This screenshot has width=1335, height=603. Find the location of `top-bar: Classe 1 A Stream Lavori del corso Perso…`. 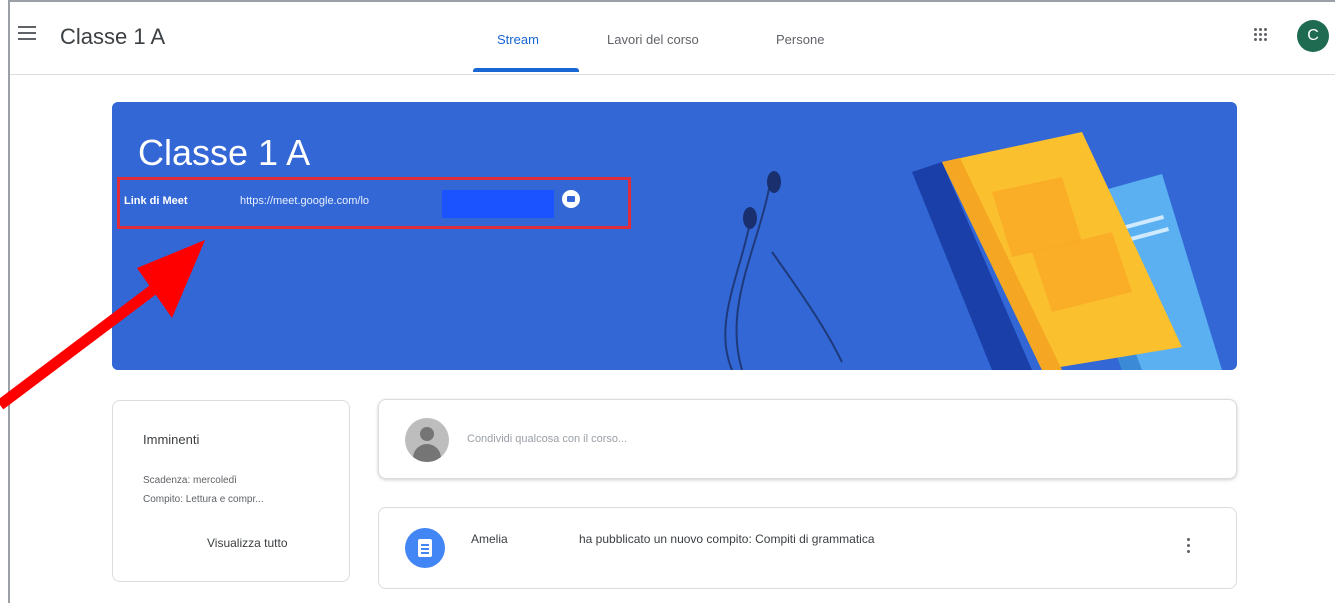

top-bar: Classe 1 A Stream Lavori del corso Perso… is located at coordinates (672, 38).